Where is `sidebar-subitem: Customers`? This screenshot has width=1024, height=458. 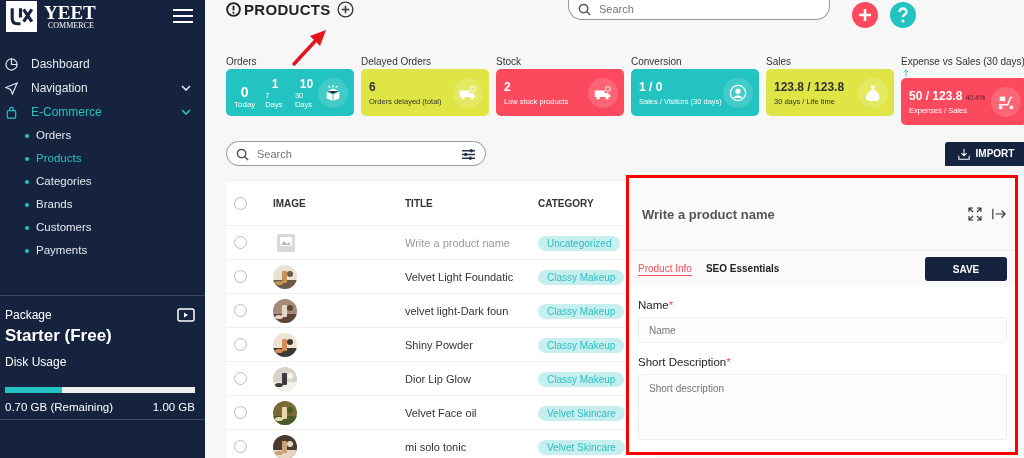
sidebar-subitem: Customers is located at coordinates (102, 227).